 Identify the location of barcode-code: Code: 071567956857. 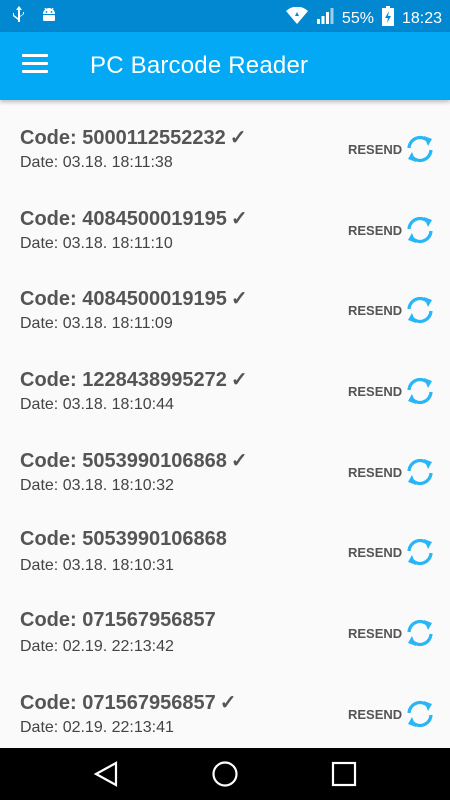
(120, 620).